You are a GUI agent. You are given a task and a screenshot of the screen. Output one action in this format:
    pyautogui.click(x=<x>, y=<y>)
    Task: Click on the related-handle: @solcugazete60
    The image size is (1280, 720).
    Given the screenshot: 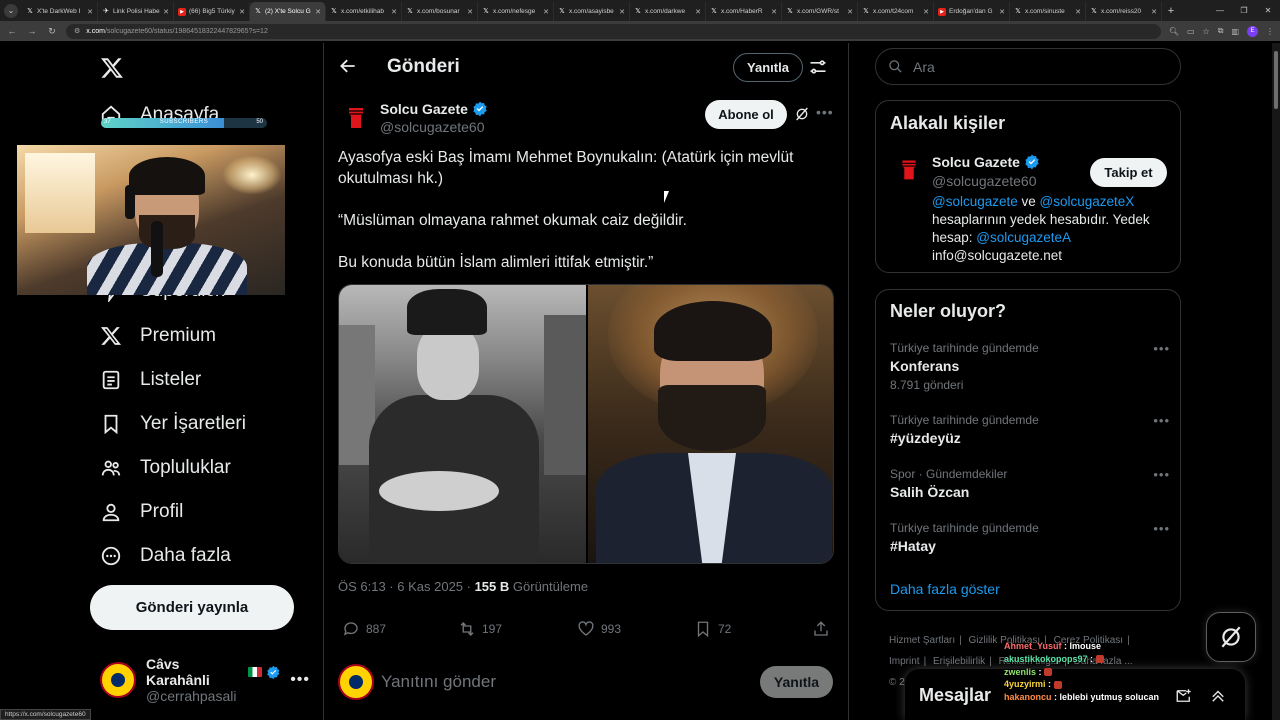 What is the action you would take?
    pyautogui.click(x=984, y=181)
    